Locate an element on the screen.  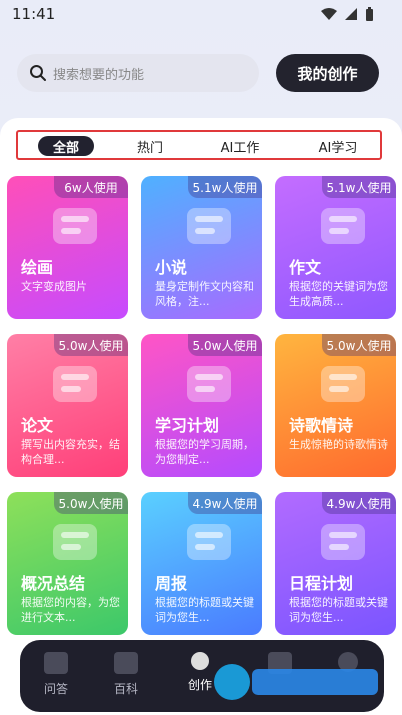
card-title: 作文 is located at coordinates (305, 267).